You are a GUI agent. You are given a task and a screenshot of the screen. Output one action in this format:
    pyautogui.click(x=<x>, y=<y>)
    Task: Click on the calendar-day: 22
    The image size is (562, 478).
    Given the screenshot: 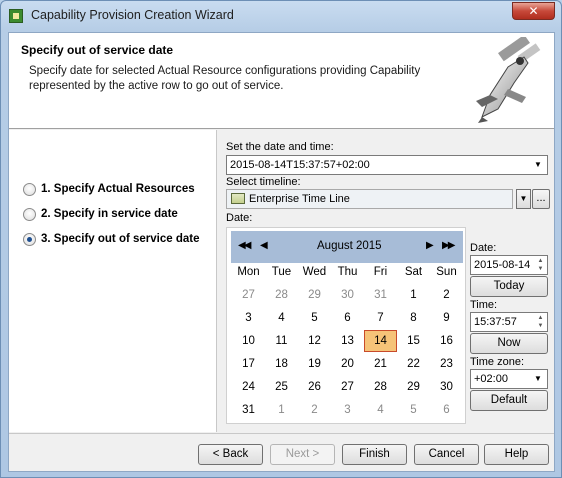 What is the action you would take?
    pyautogui.click(x=413, y=364)
    